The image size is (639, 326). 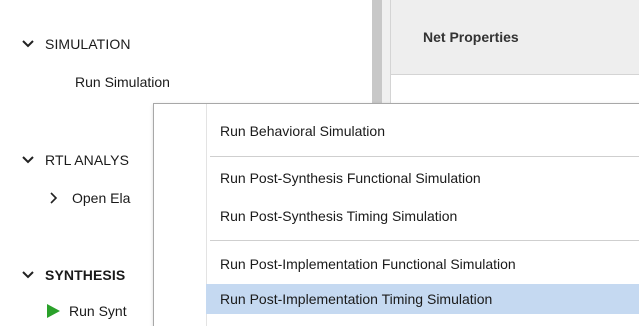 What do you see at coordinates (101, 198) in the screenshot?
I see `open-elaborated-label: Open Ela` at bounding box center [101, 198].